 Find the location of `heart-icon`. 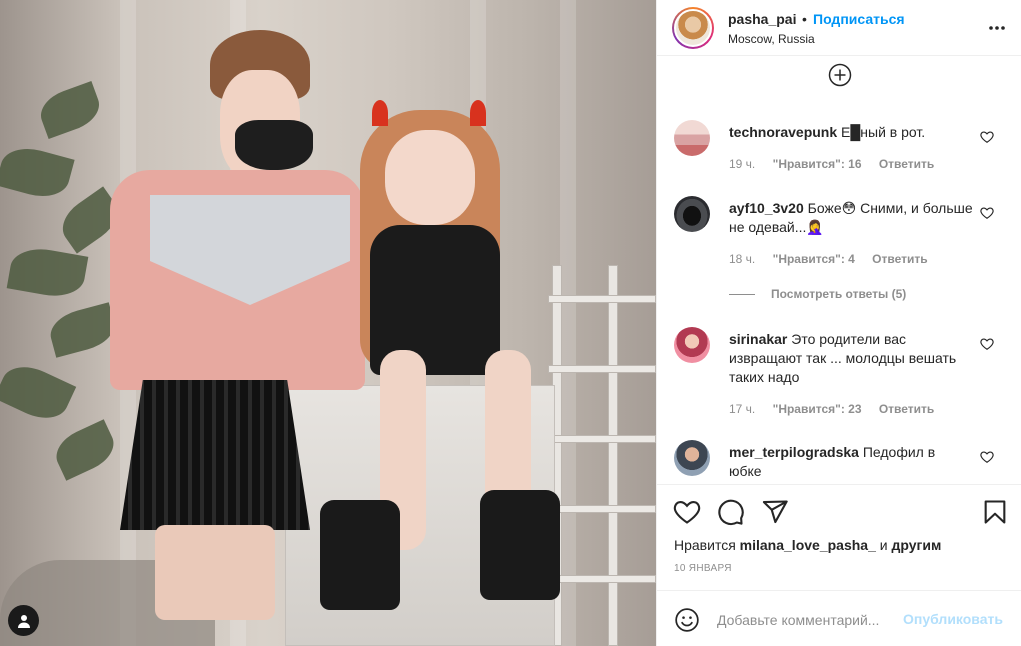

heart-icon is located at coordinates (687, 512).